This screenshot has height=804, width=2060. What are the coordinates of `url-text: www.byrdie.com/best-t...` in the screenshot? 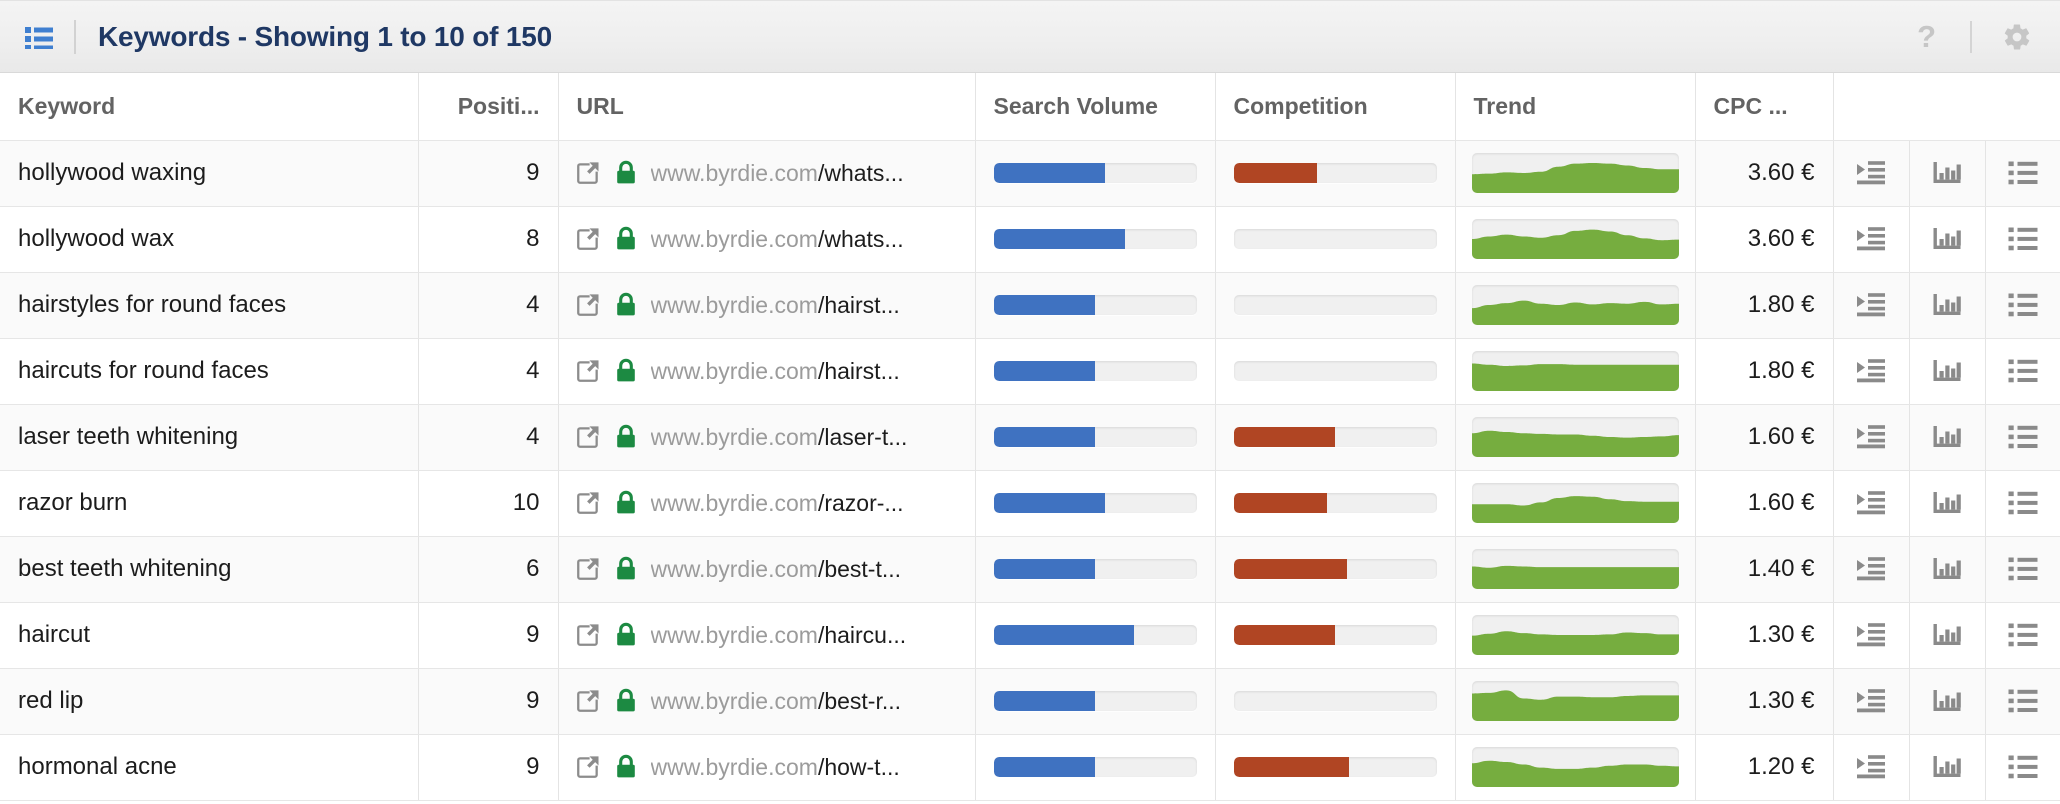 It's located at (776, 569).